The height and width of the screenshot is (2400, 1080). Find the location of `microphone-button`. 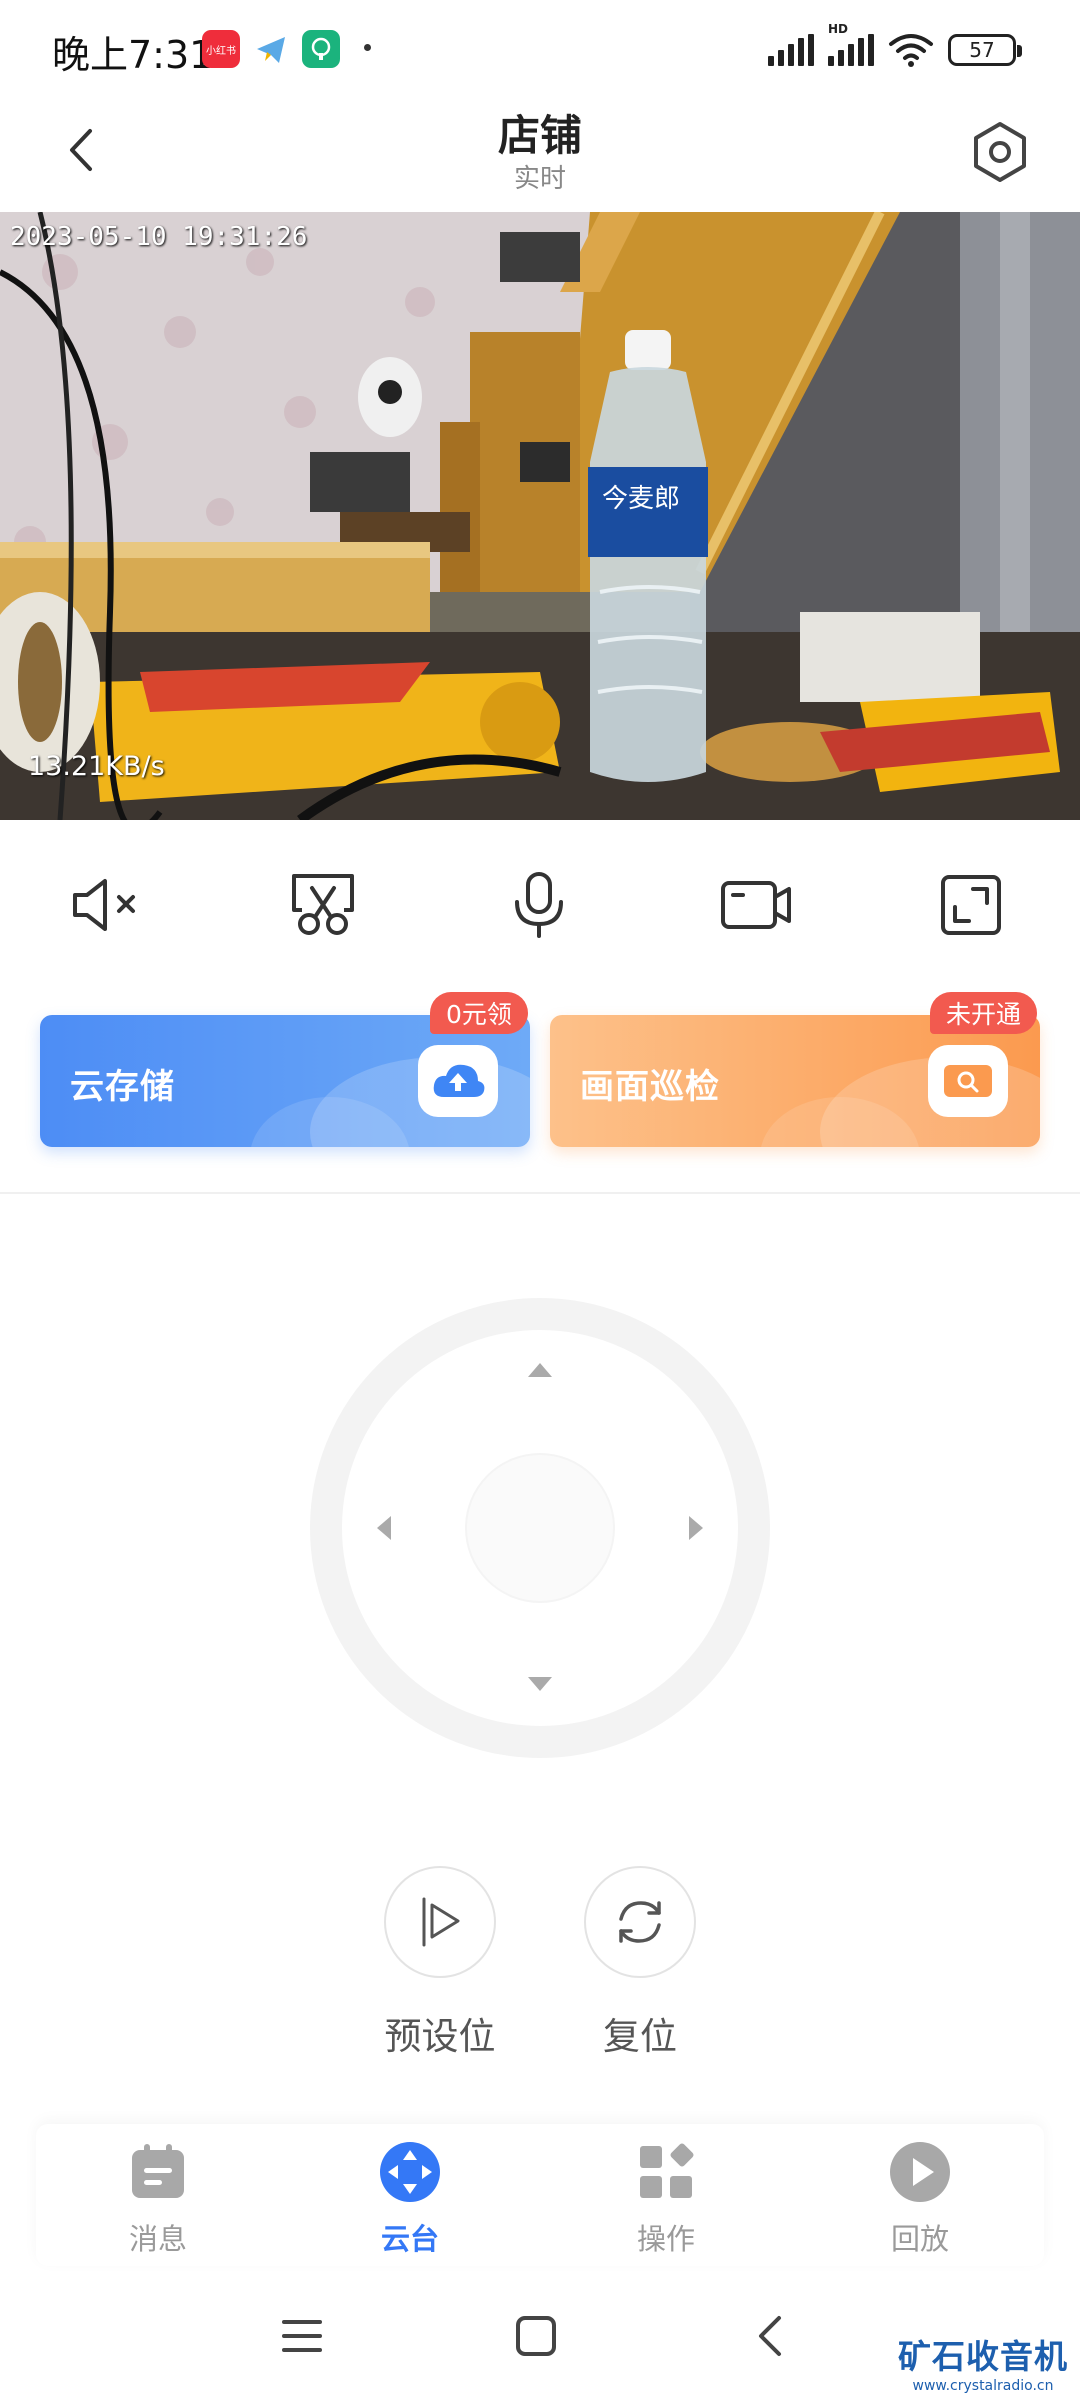

microphone-button is located at coordinates (539, 905).